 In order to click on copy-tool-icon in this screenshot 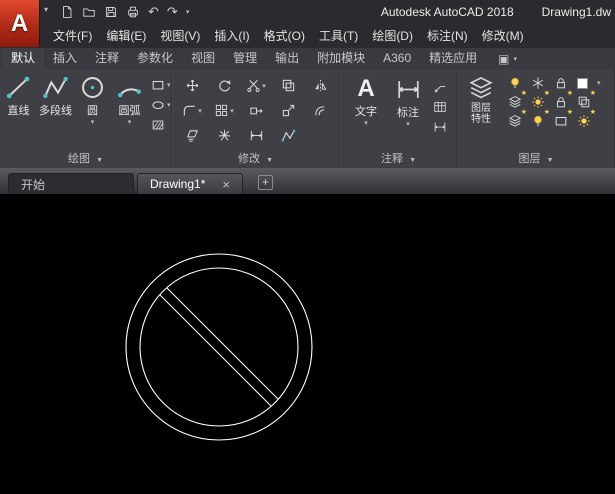, I will do `click(288, 85)`.